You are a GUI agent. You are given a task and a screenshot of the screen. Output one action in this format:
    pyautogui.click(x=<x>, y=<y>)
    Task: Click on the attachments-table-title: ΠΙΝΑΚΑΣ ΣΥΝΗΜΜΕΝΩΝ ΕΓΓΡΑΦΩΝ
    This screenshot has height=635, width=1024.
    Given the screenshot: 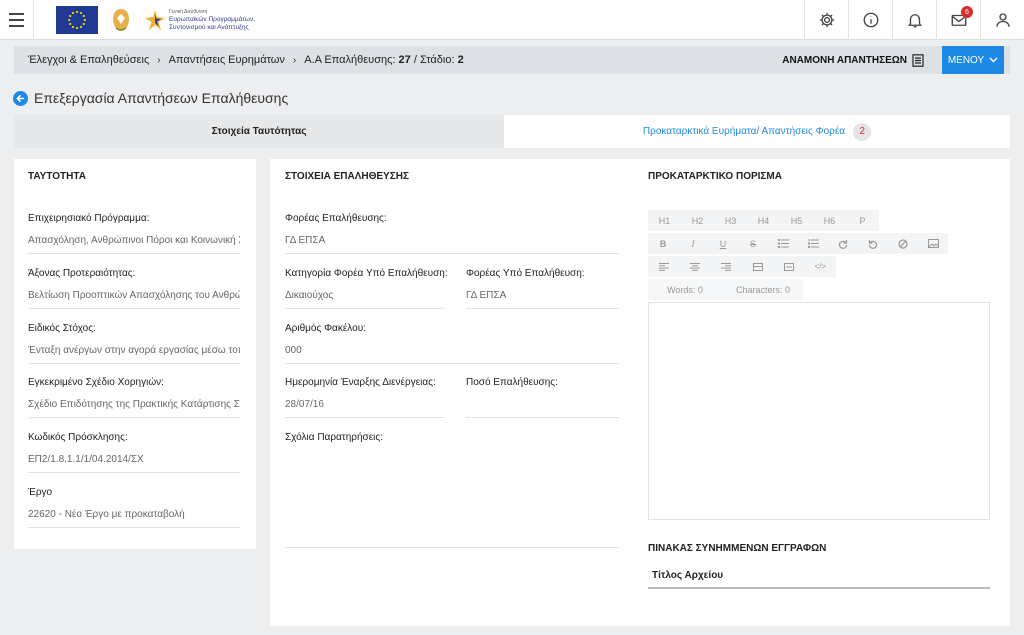 What is the action you would take?
    pyautogui.click(x=737, y=548)
    